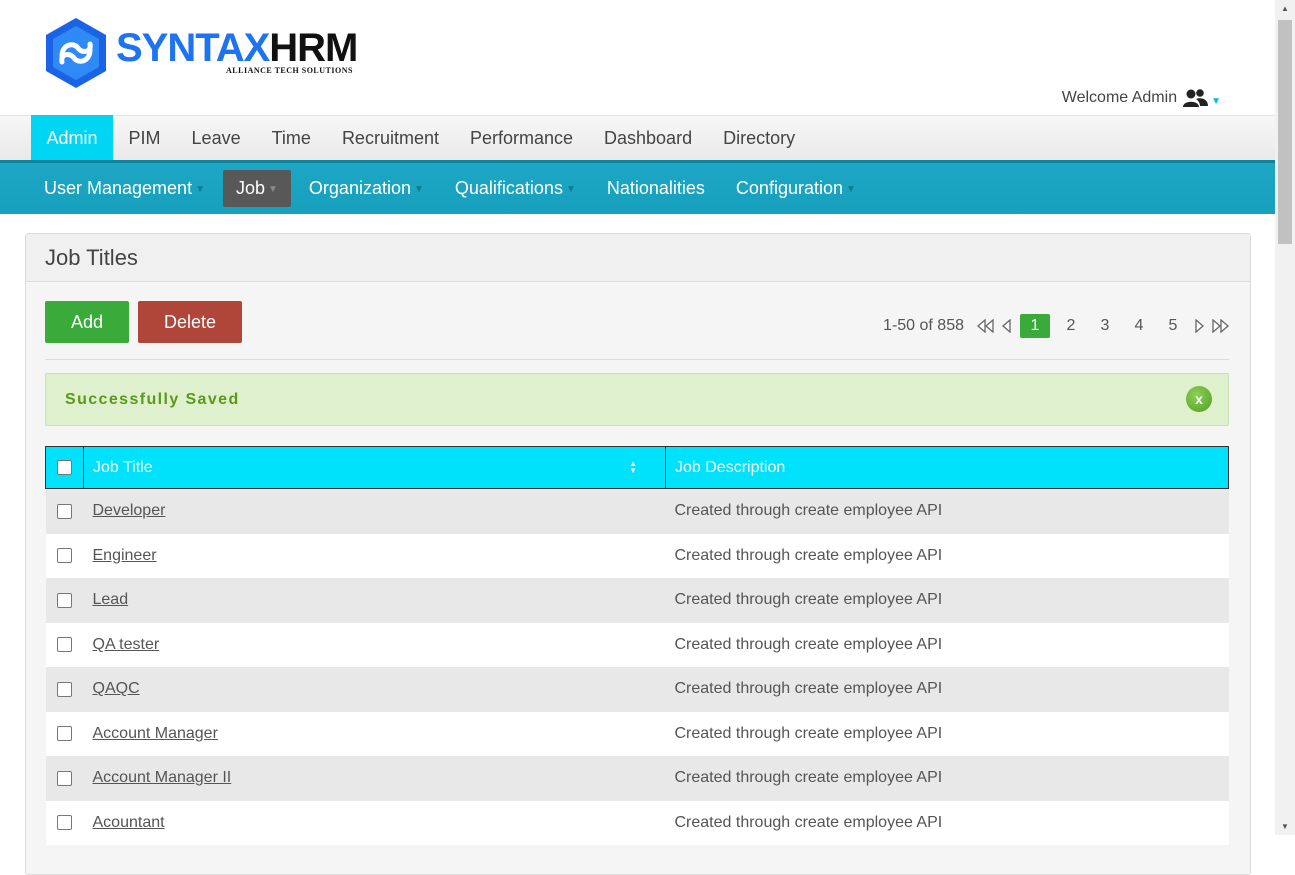 The height and width of the screenshot is (875, 1295). I want to click on select-all-checkbox, so click(64, 467).